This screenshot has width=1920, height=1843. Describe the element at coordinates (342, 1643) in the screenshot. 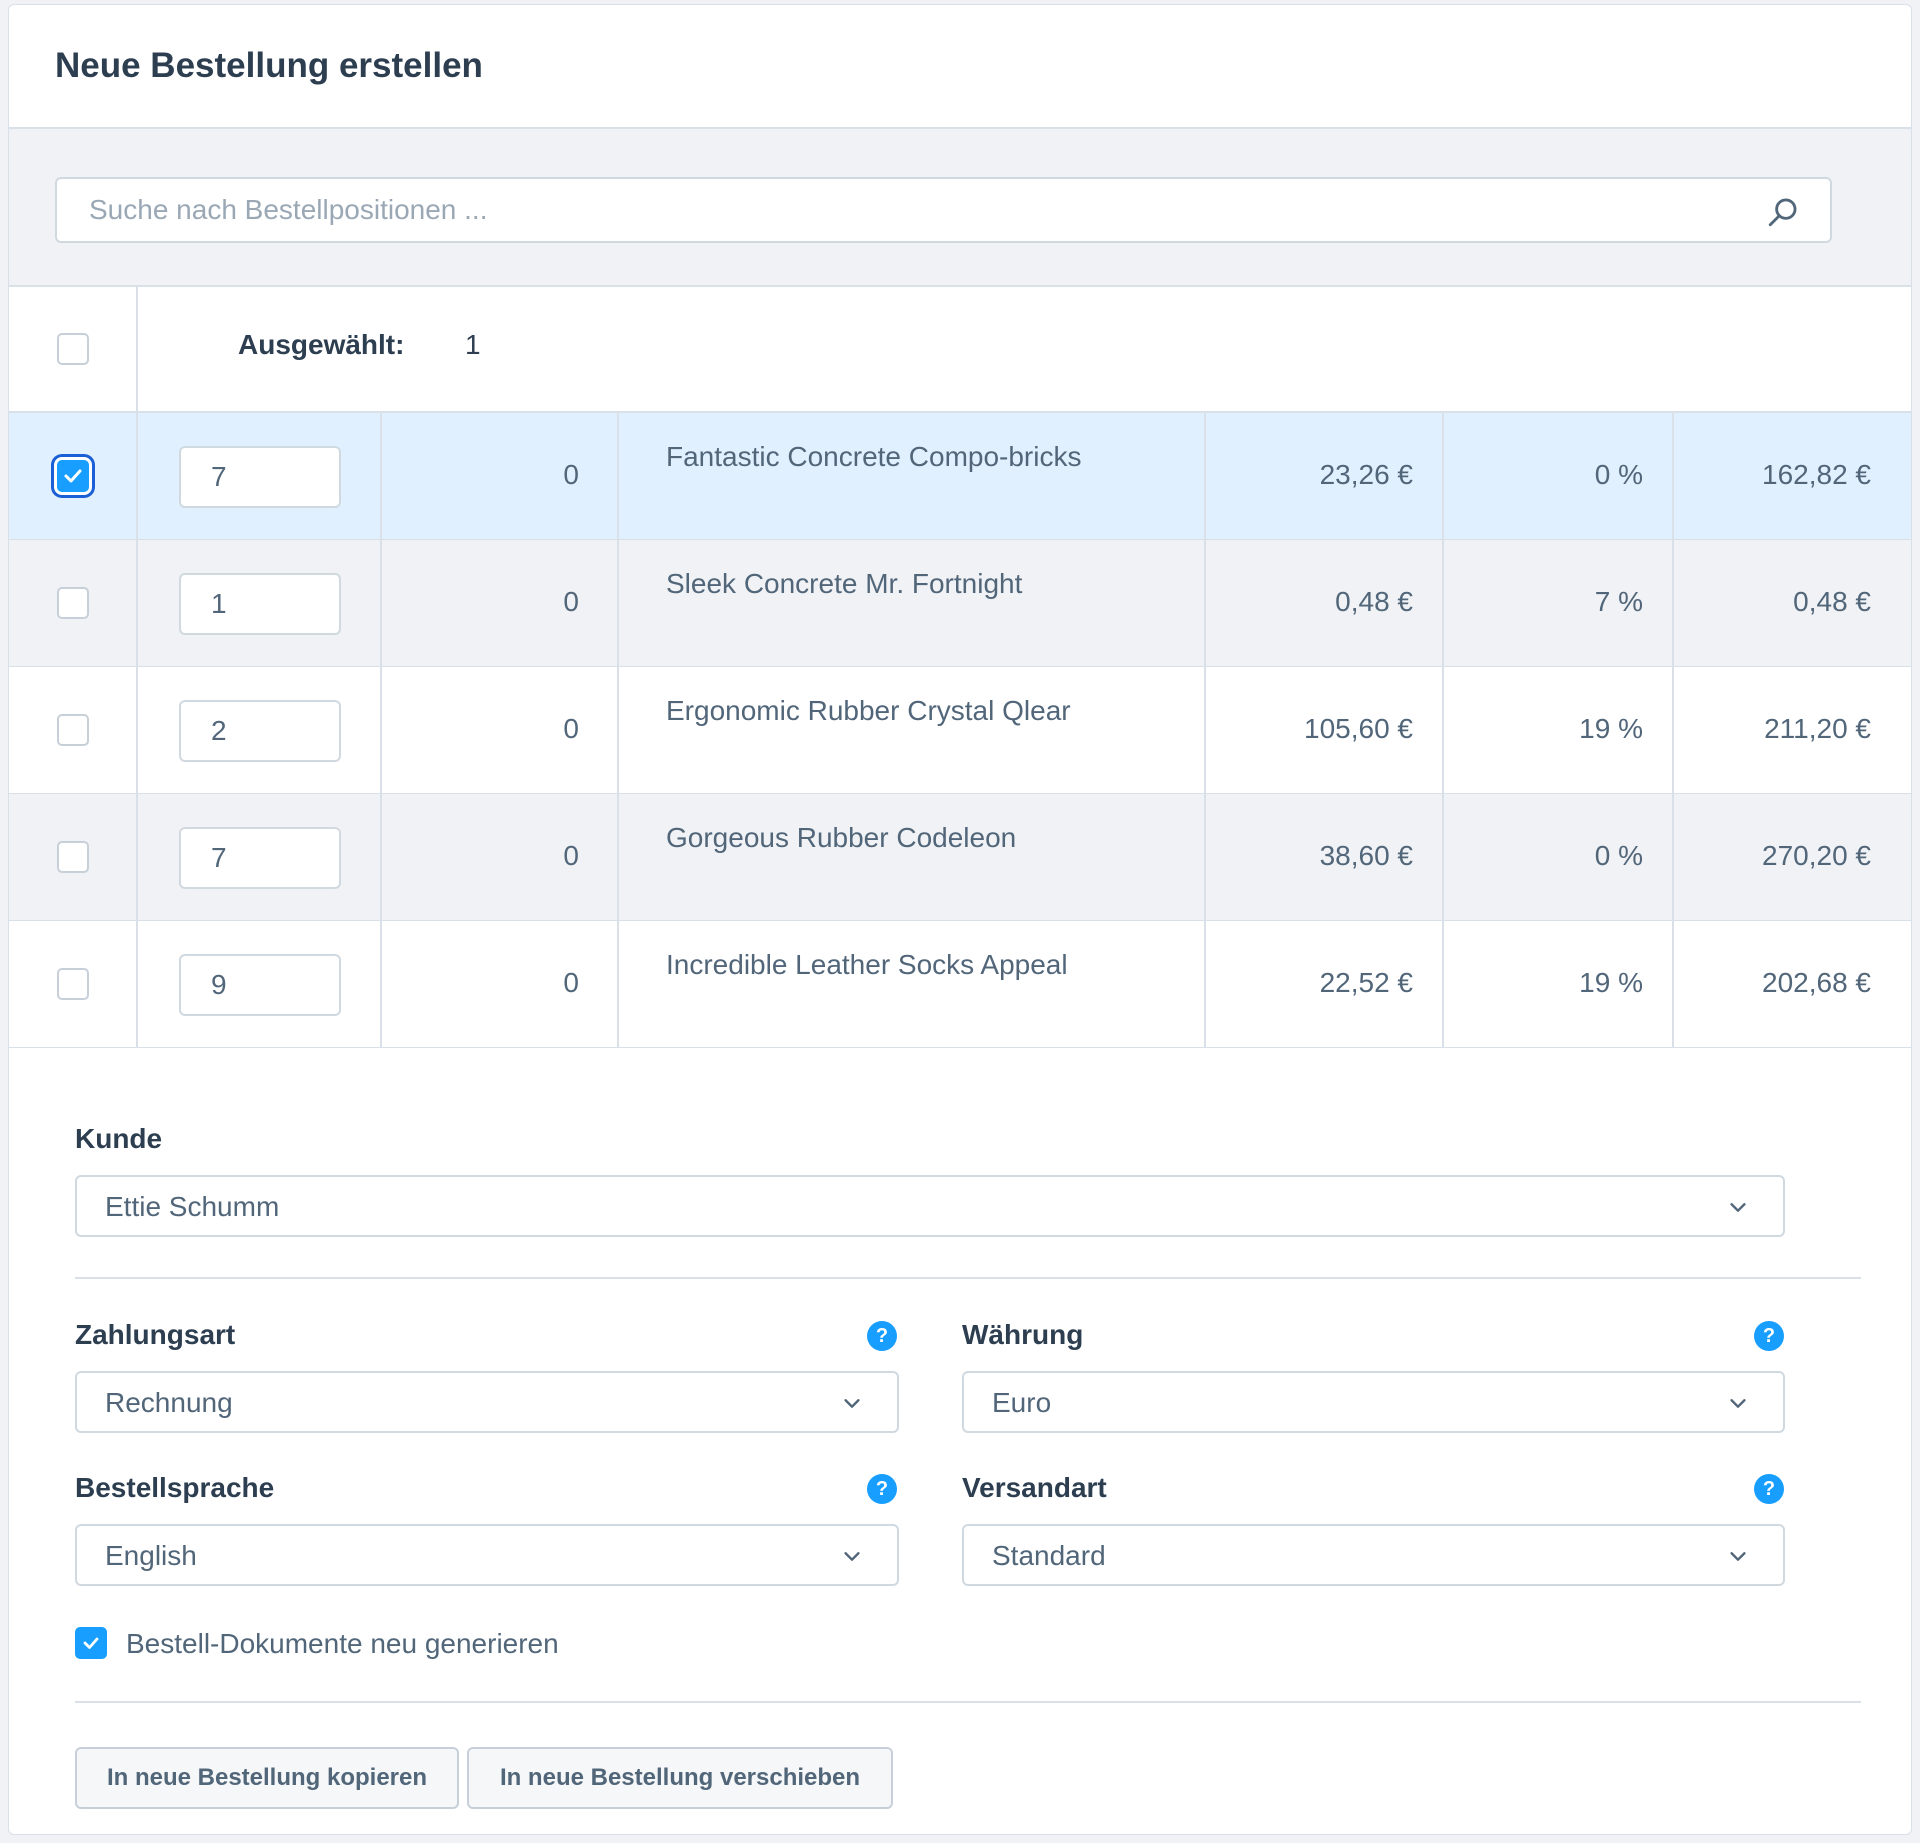

I see `regenerate-documents-label: Bestell-Dokumente neu generieren` at that location.